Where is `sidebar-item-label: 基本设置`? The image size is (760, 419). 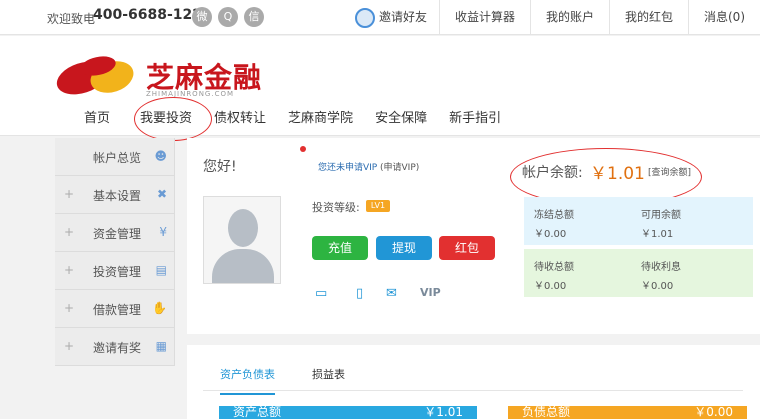
sidebar-item-label: 基本设置 is located at coordinates (117, 196).